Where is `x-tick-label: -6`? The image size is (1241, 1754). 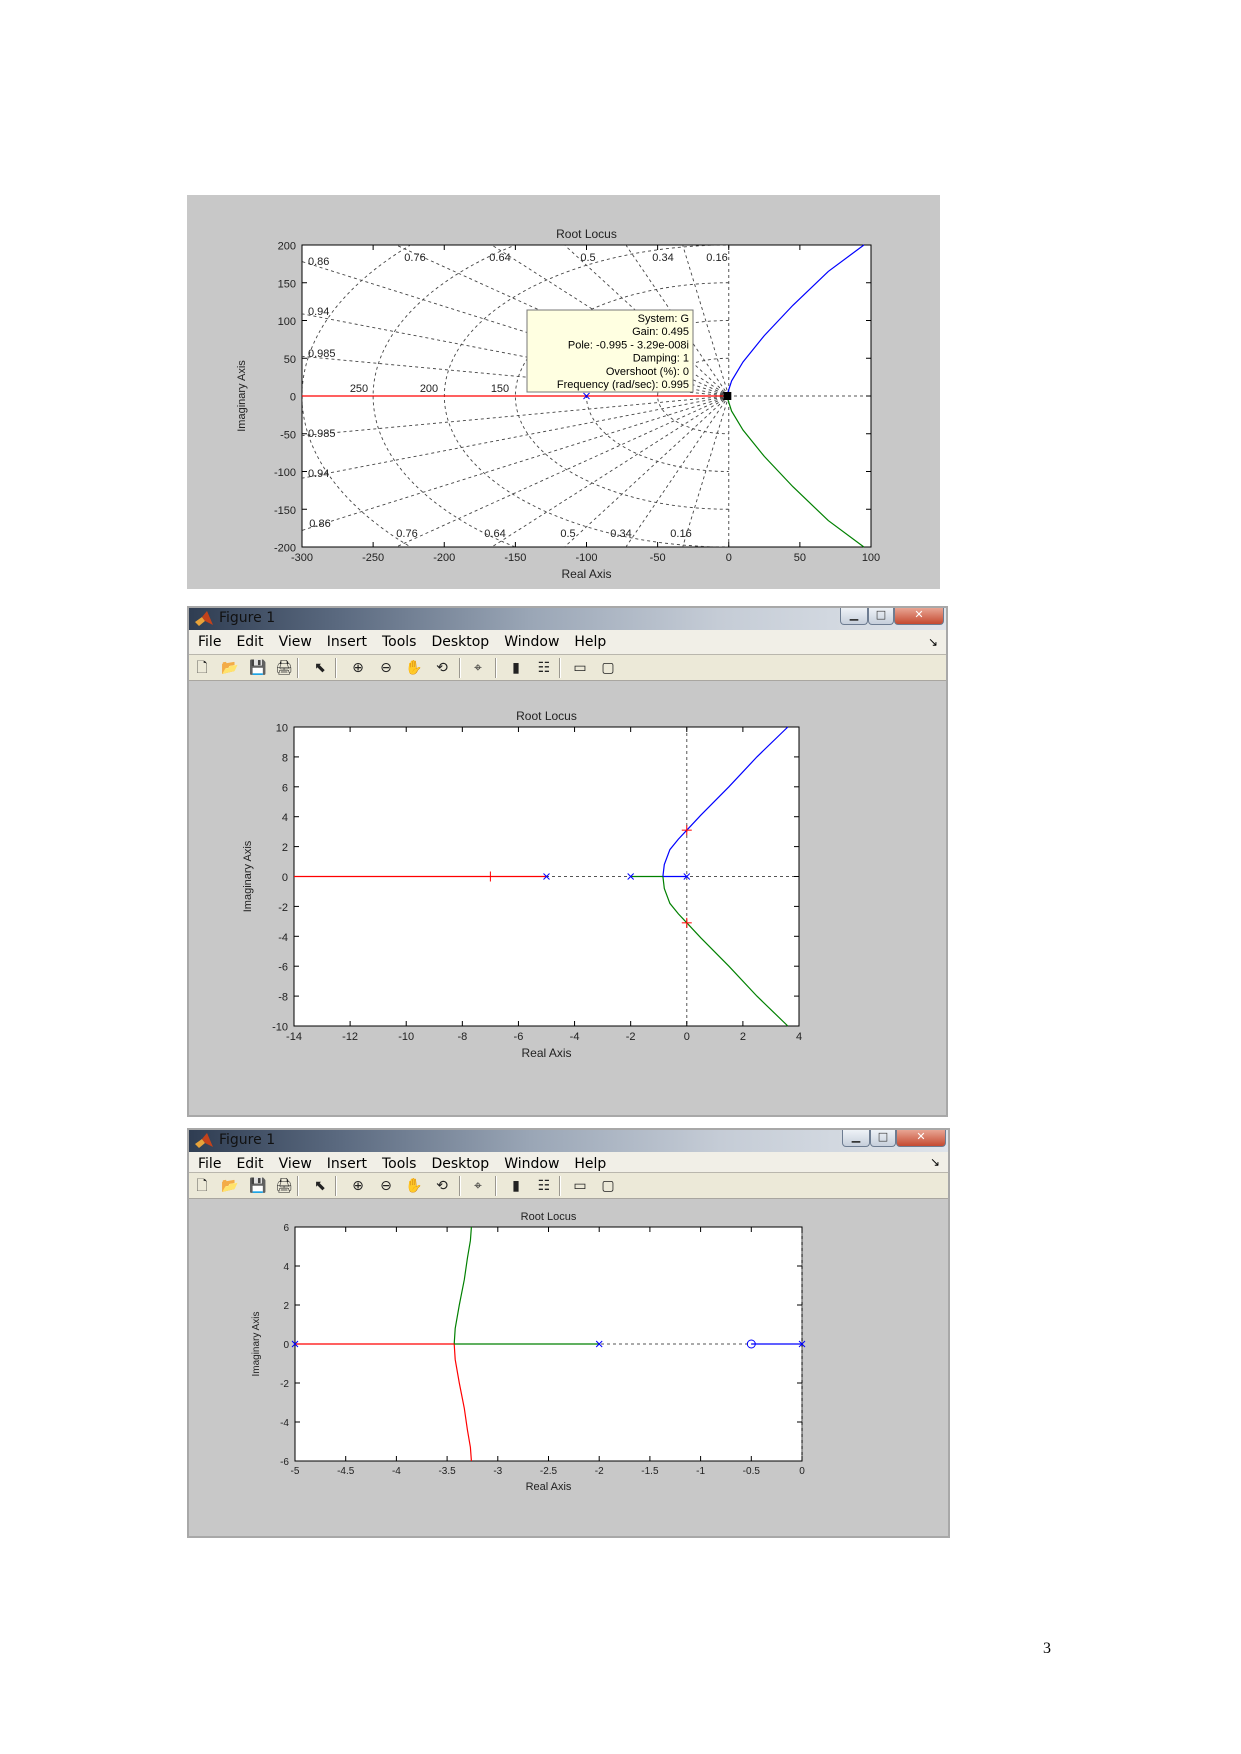 x-tick-label: -6 is located at coordinates (519, 1037).